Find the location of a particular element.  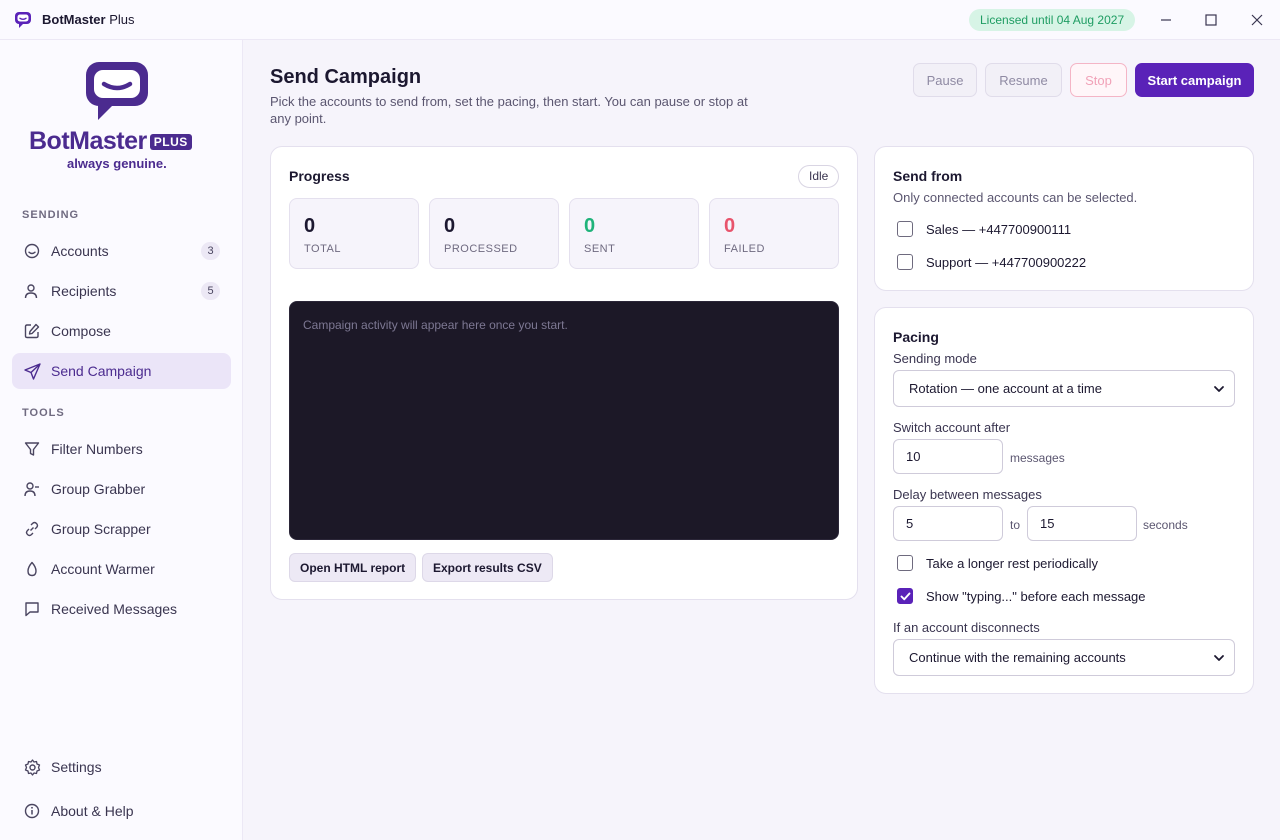

sidebar-item-label: Recipients is located at coordinates (84, 291).